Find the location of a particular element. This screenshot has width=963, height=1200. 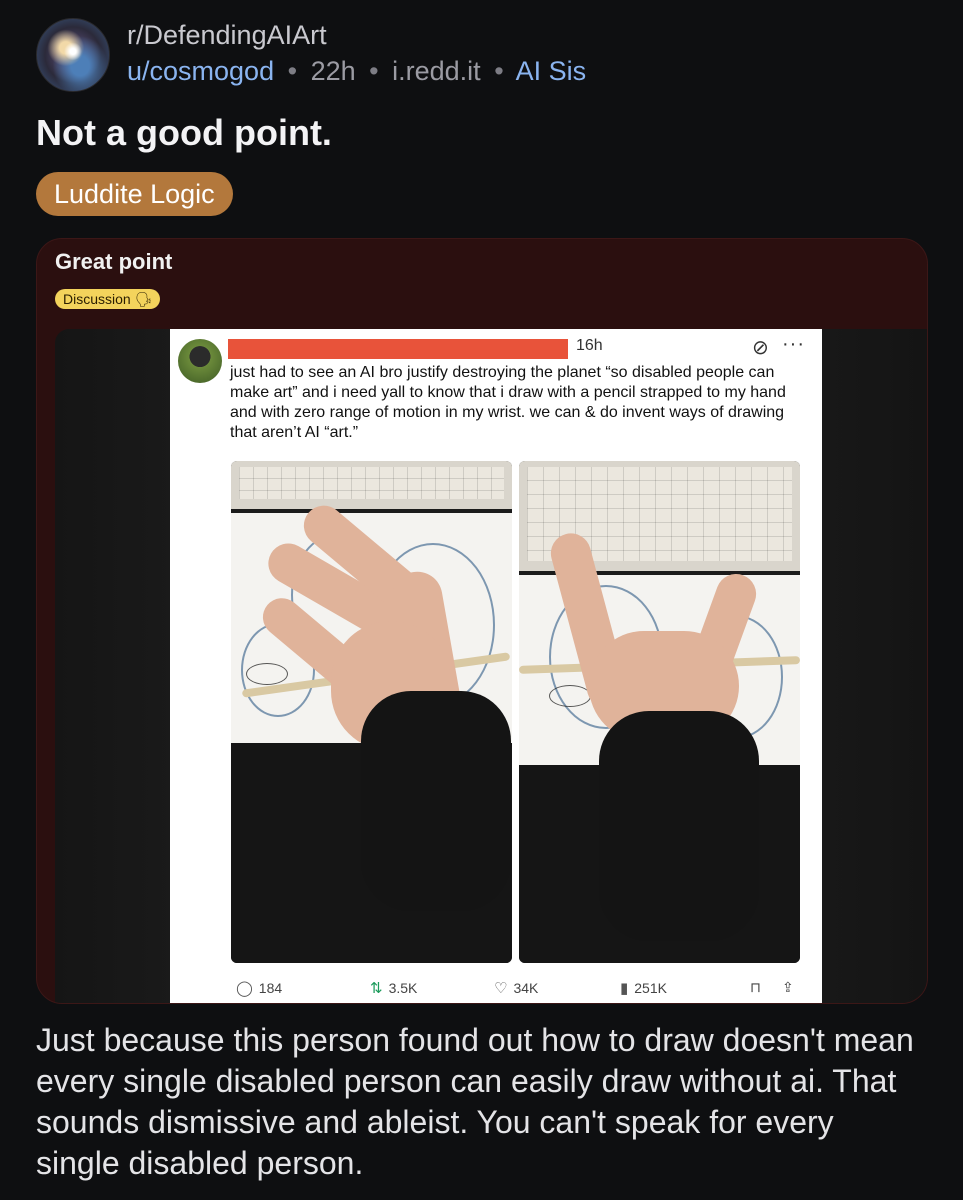

post-meta: u/cosmogod • 22h • i.redd.it • AI Sis is located at coordinates (356, 71).